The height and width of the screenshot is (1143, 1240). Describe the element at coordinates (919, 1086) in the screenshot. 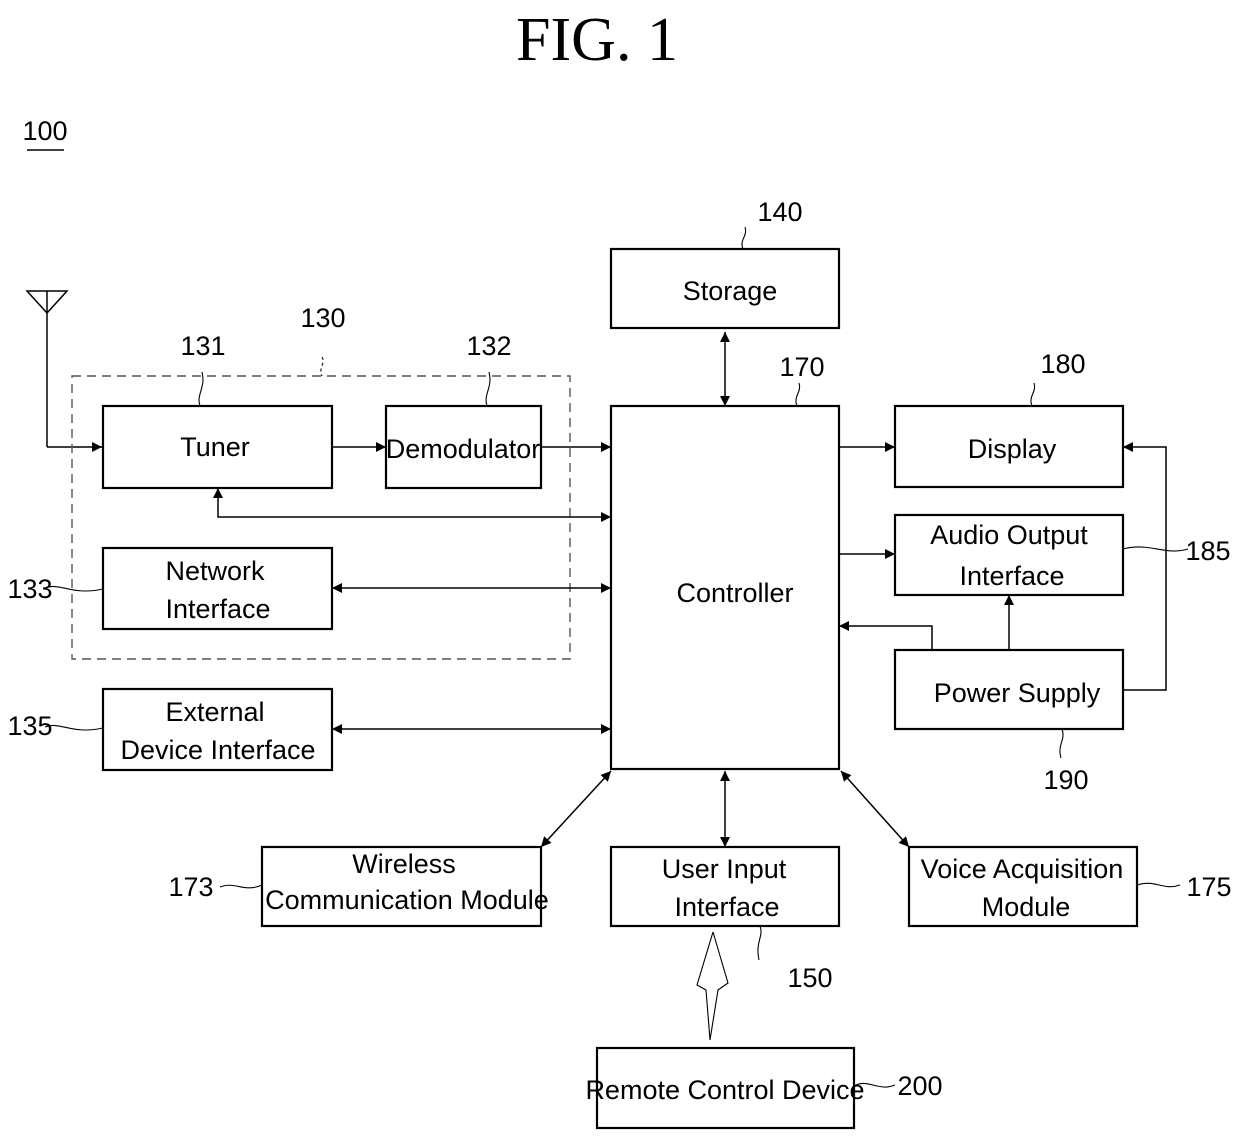

I see `remote-control-device-ref-number: 200` at that location.